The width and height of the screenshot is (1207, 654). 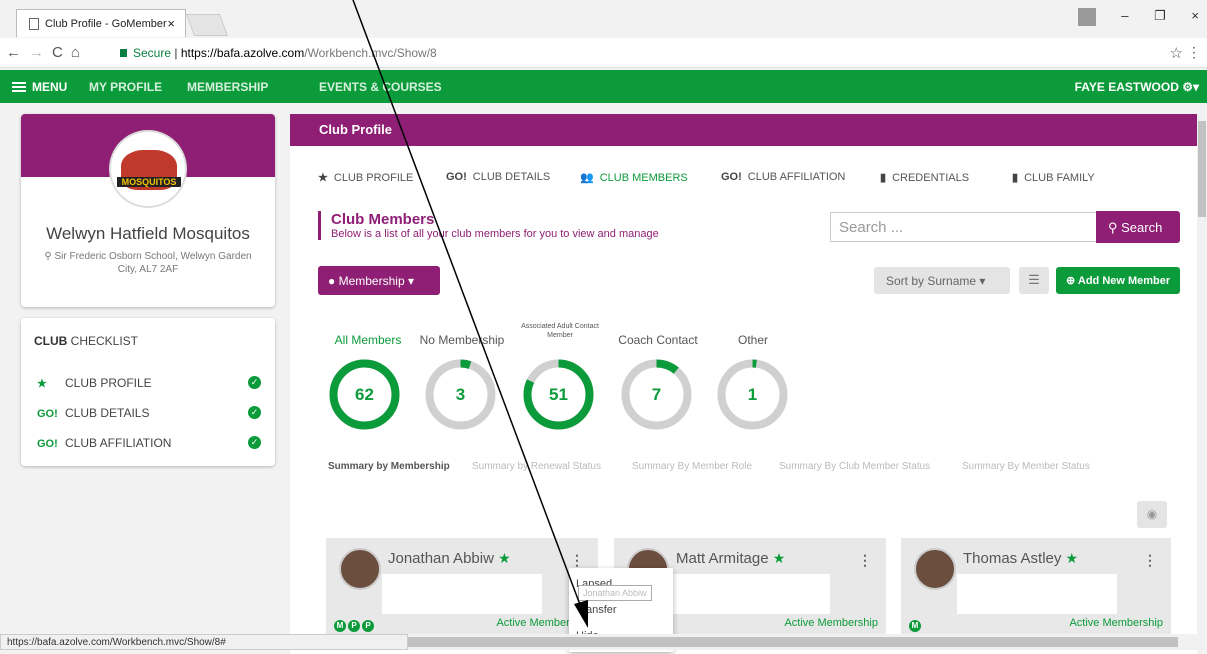 What do you see at coordinates (389, 466) in the screenshot?
I see `summary-by-membership-link: Summary by Membership` at bounding box center [389, 466].